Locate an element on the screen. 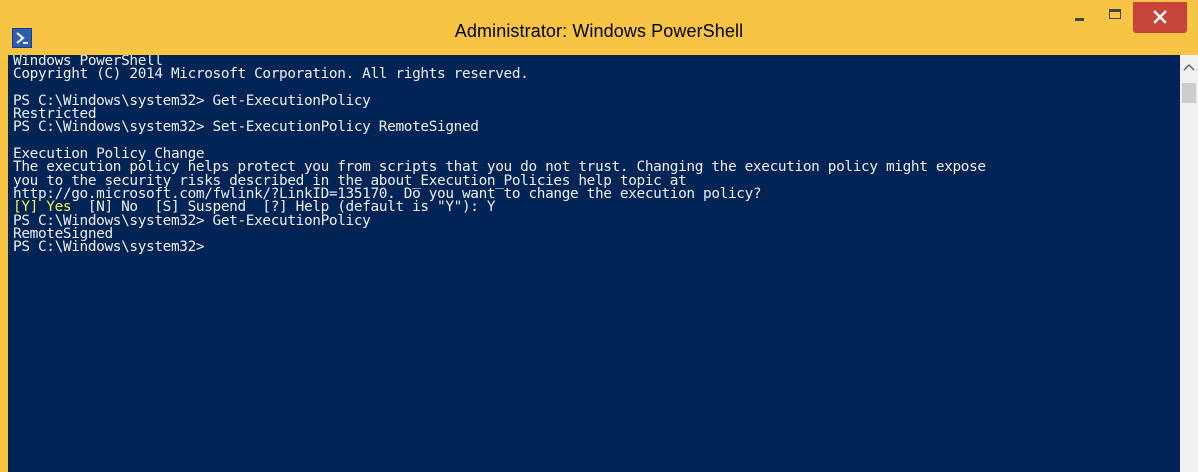 The image size is (1198, 472). close-button is located at coordinates (1160, 17).